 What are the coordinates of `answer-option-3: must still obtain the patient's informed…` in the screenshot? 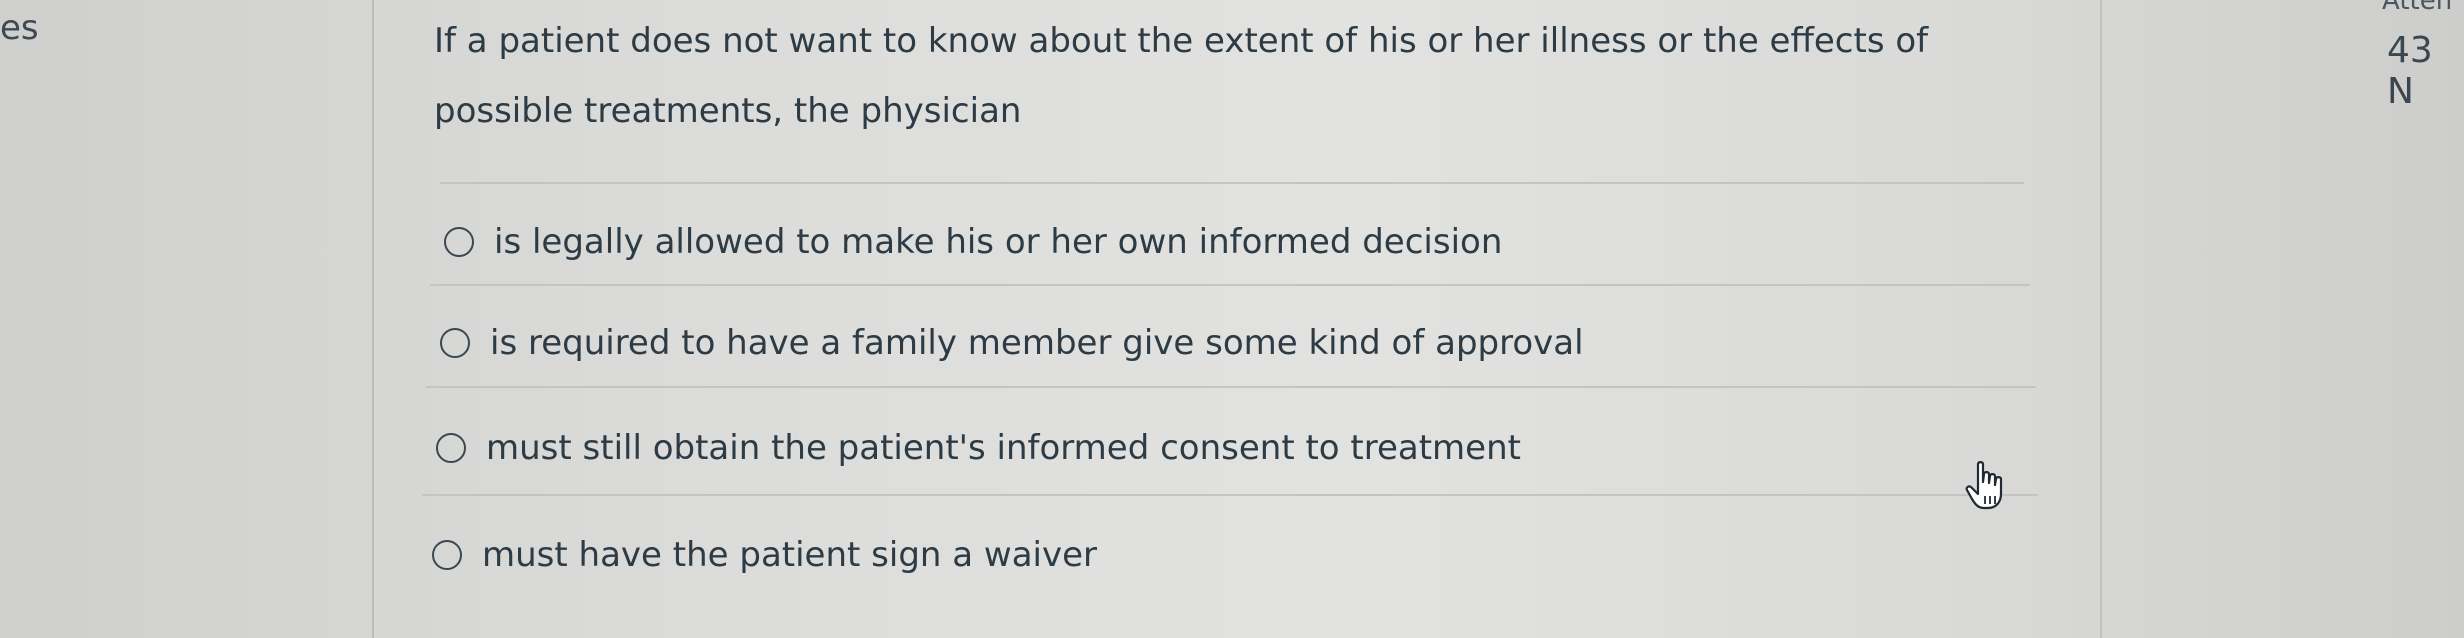 It's located at (978, 448).